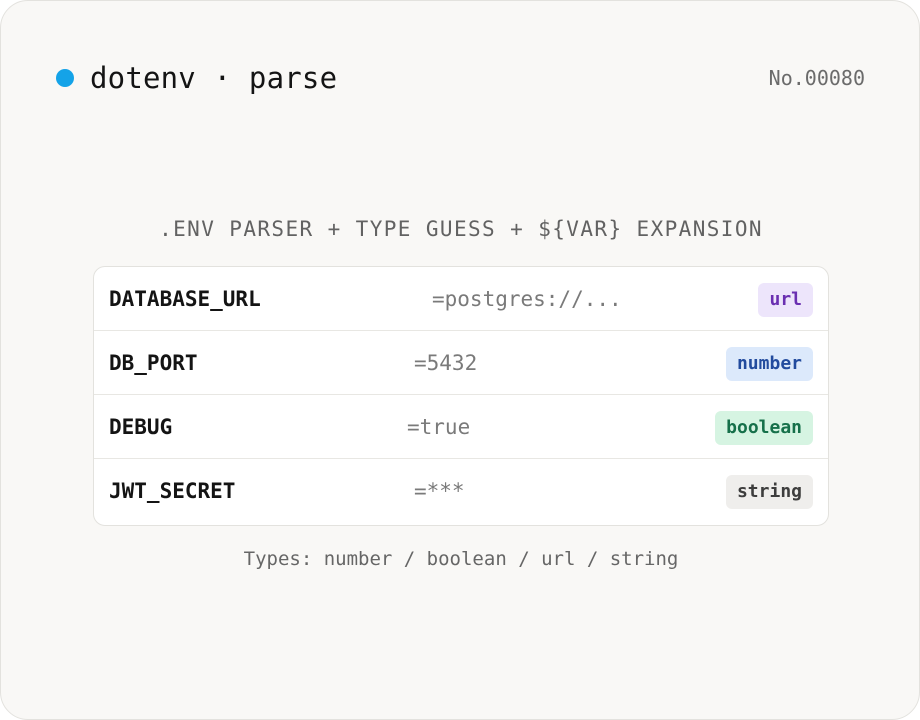  I want to click on env-key: JWT_SECRET, so click(172, 491).